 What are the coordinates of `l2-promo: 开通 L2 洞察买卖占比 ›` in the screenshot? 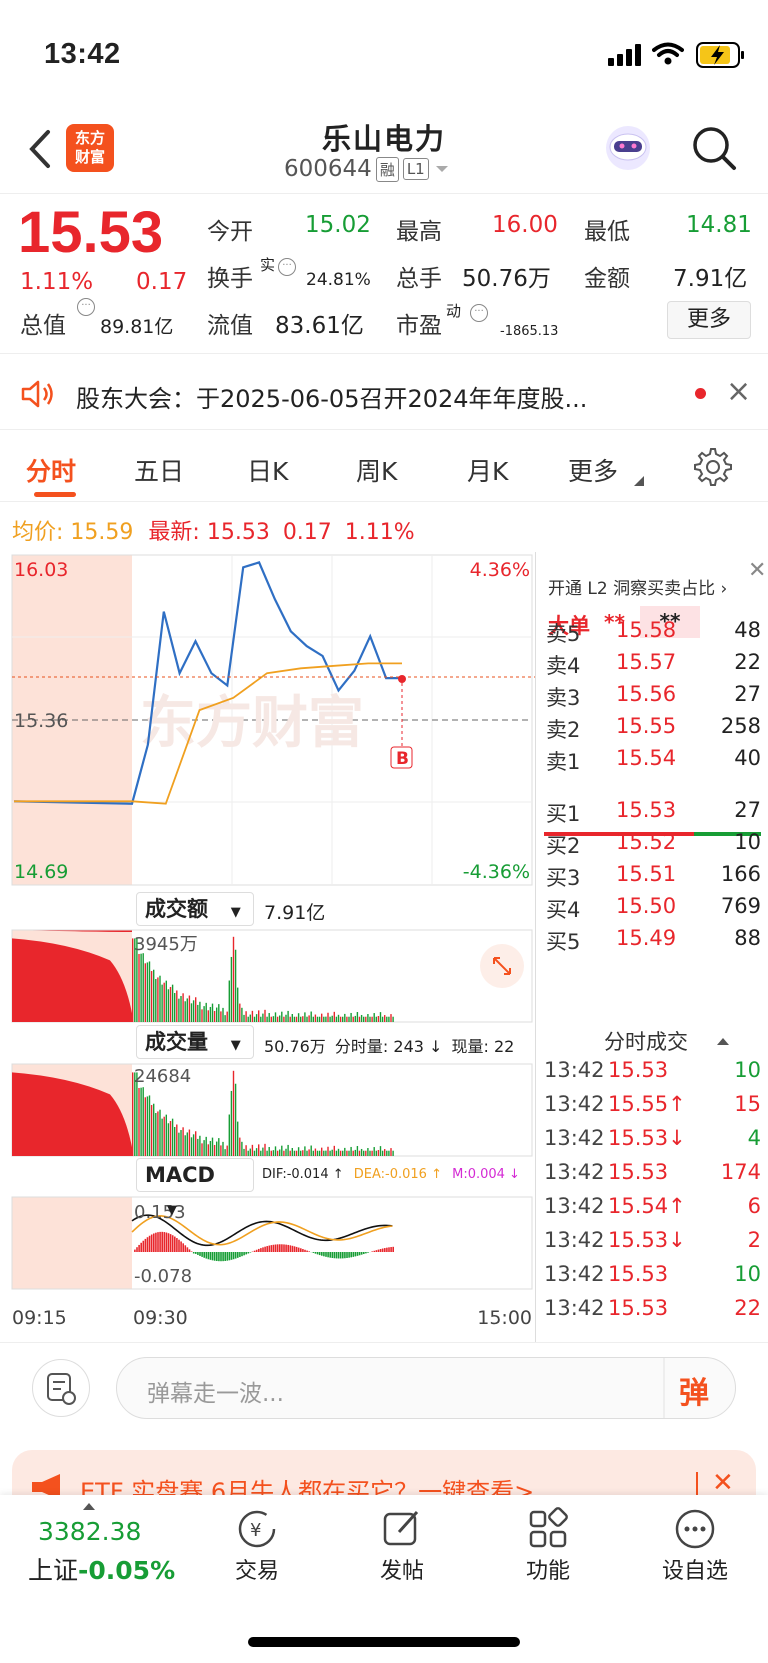 It's located at (637, 586).